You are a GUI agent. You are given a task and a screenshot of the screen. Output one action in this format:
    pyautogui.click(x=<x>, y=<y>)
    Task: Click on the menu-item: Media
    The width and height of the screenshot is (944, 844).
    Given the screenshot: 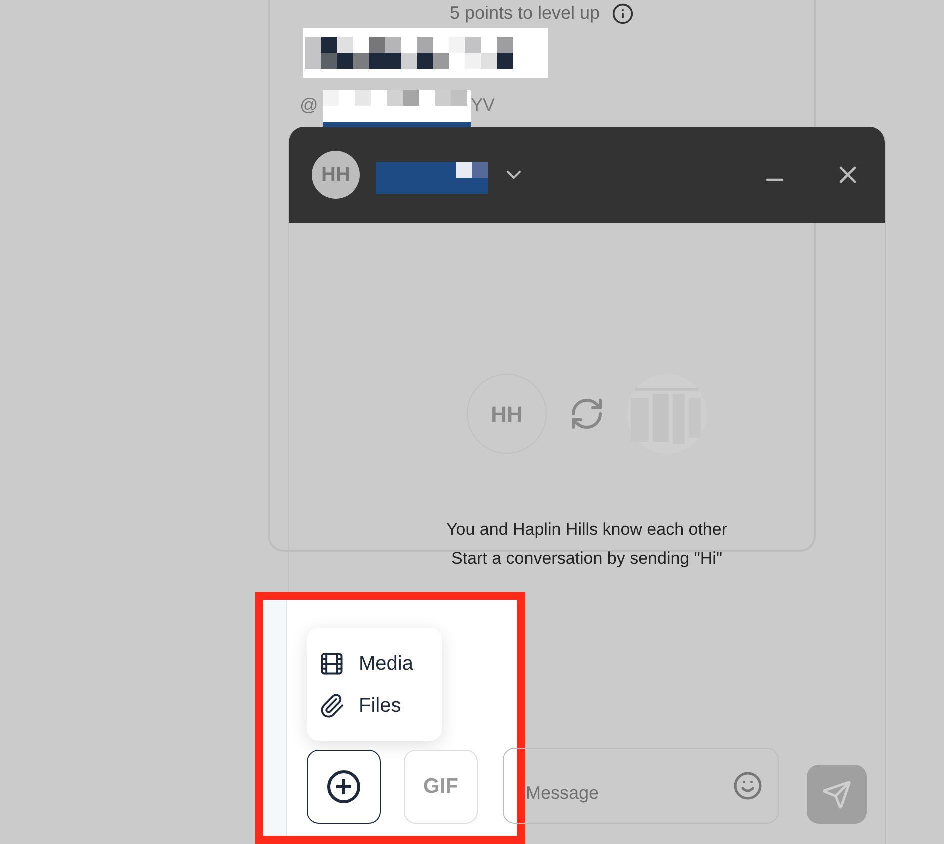 What is the action you would take?
    pyautogui.click(x=374, y=663)
    